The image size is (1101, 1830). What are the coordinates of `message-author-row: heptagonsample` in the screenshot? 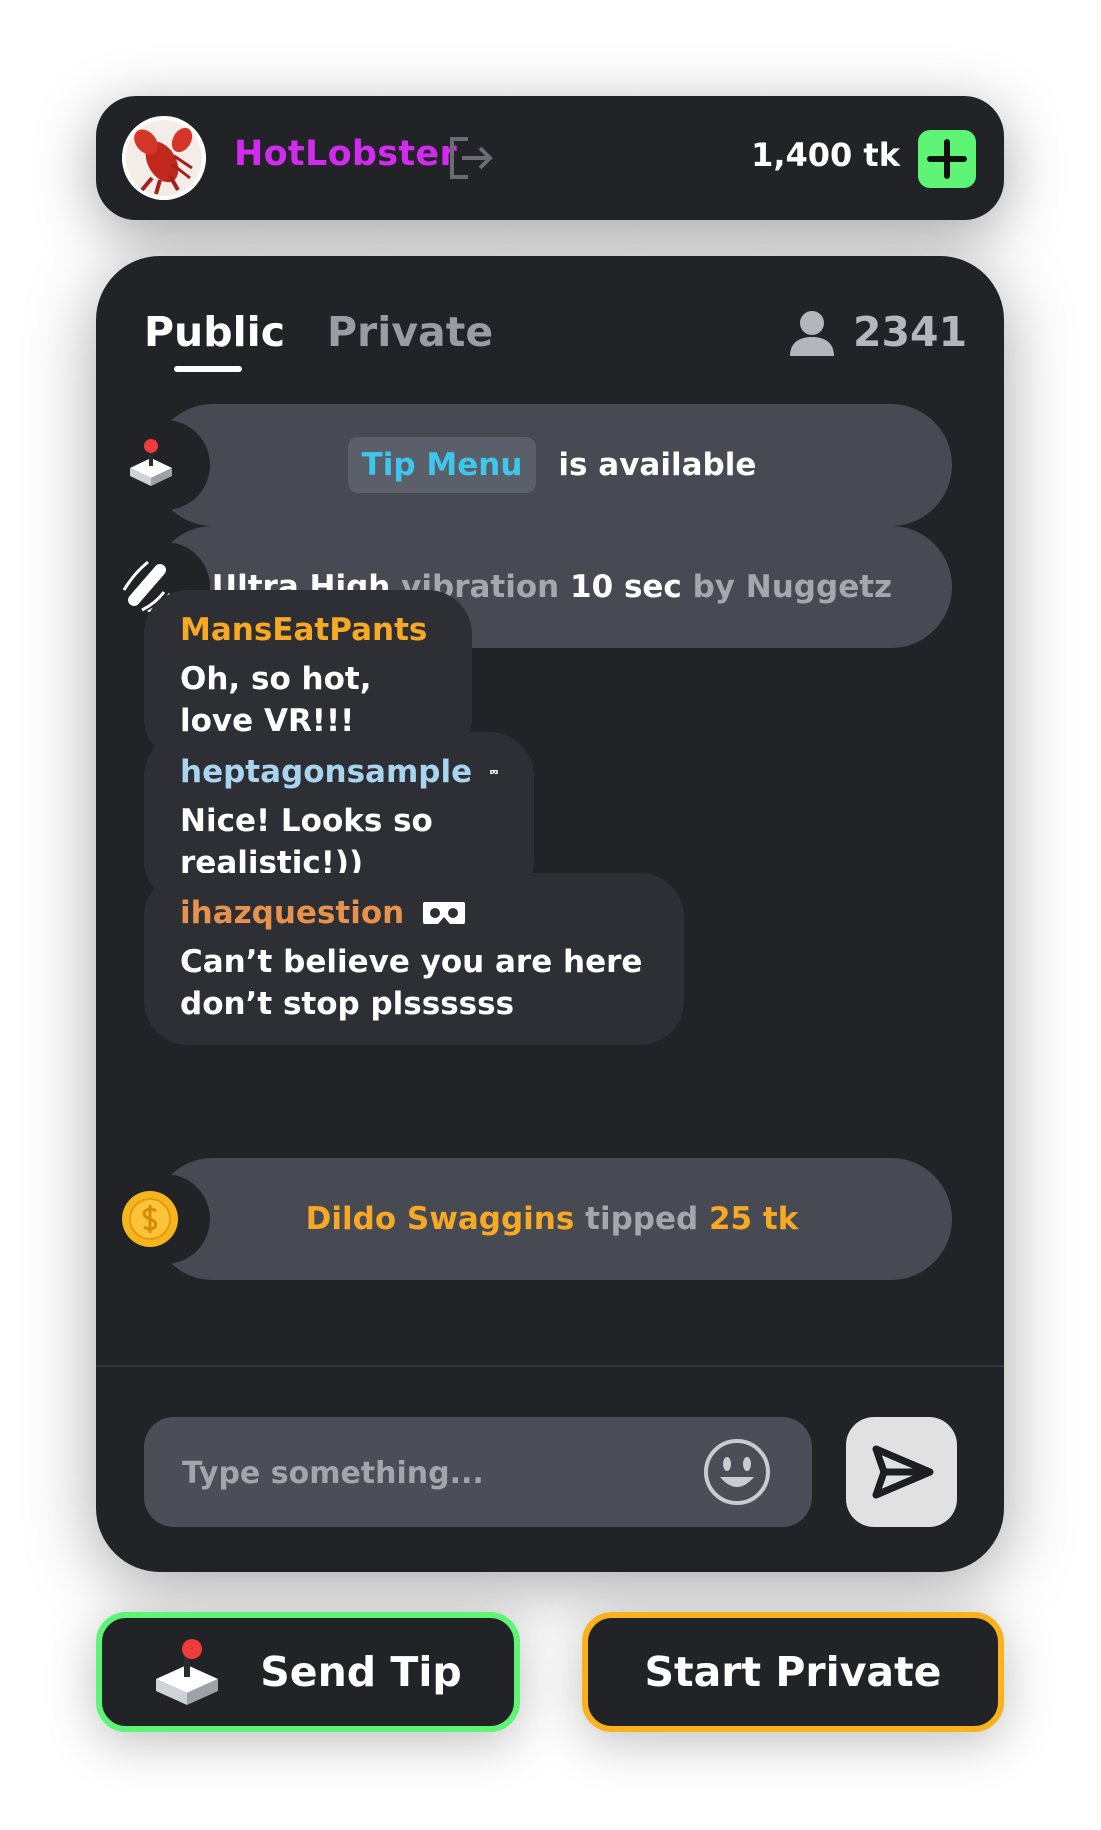 It's located at (339, 772).